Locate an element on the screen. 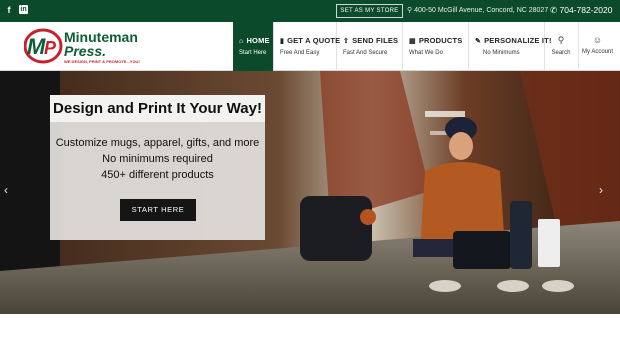  social-links: f in is located at coordinates (16, 10).